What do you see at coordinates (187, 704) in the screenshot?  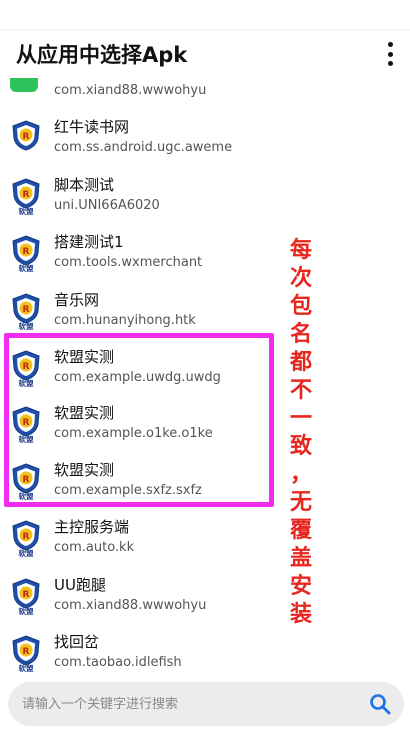 I see `search-input` at bounding box center [187, 704].